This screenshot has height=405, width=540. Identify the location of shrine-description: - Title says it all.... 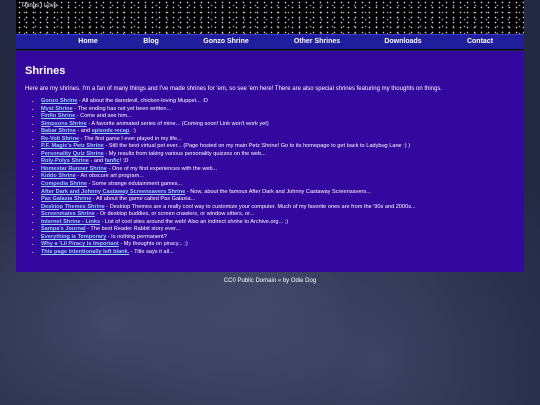
(151, 251).